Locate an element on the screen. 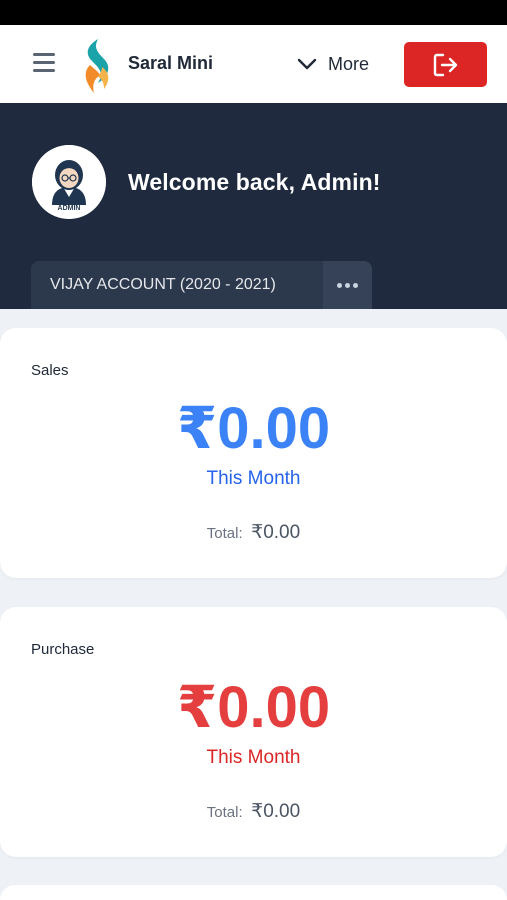 This screenshot has height=900, width=507. app-brand: Saral Mini is located at coordinates (171, 63).